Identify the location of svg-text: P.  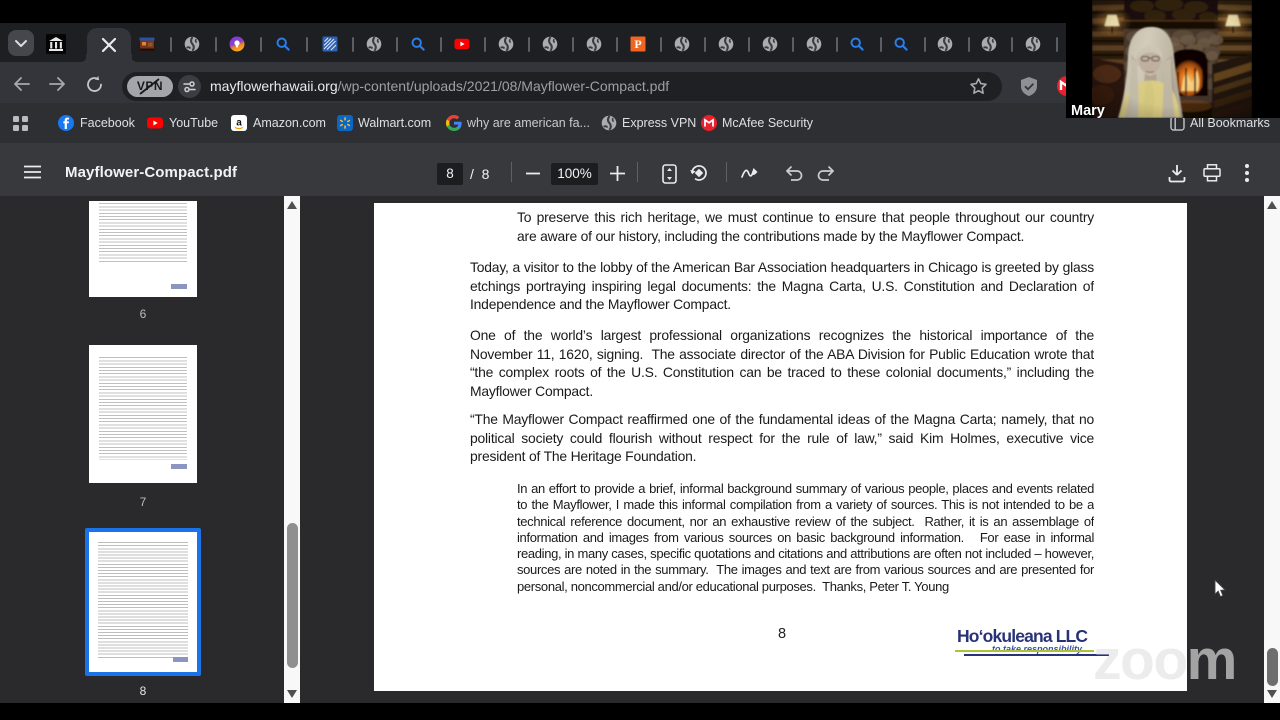
(637, 44).